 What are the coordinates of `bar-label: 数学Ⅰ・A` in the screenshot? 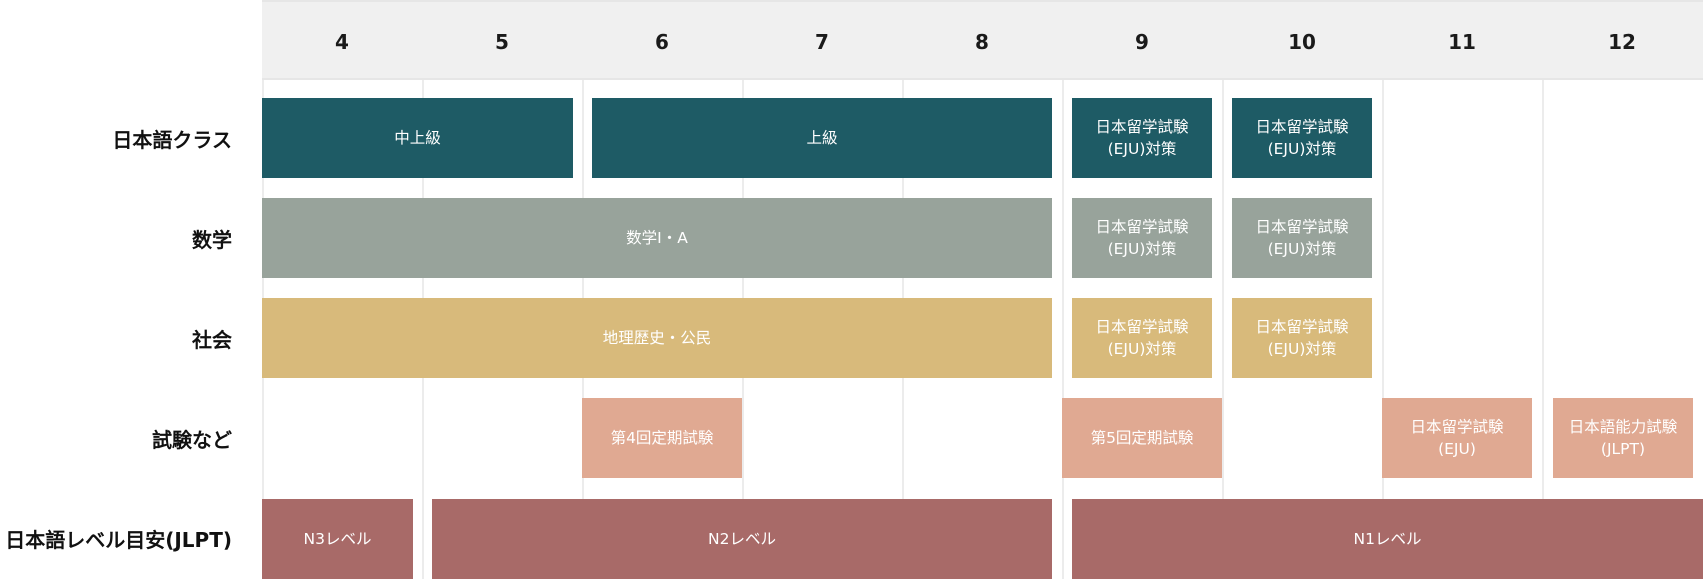 It's located at (657, 238).